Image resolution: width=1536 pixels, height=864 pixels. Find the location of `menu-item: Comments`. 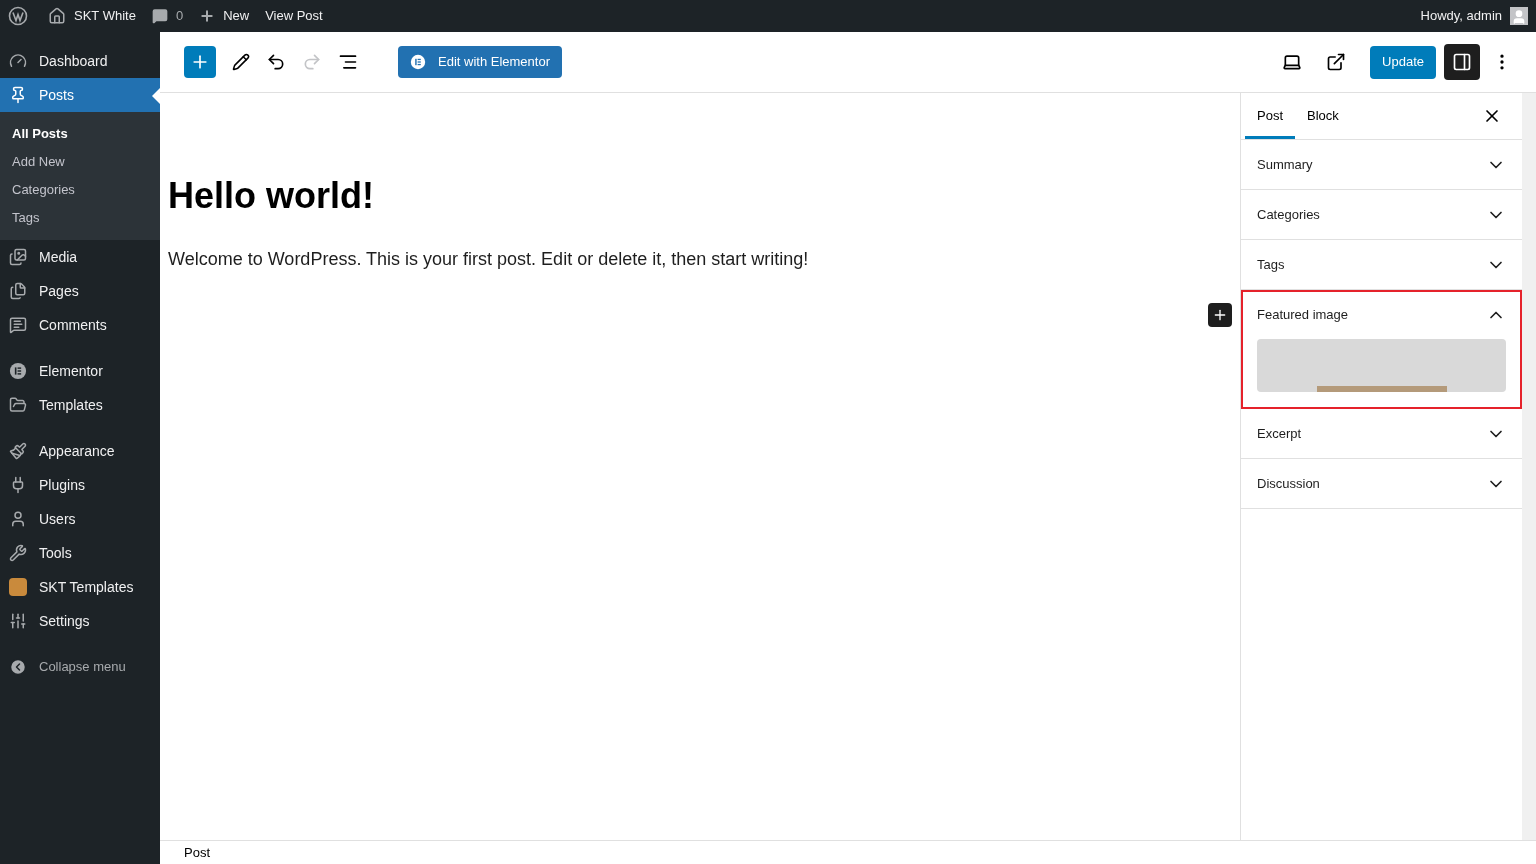

menu-item: Comments is located at coordinates (80, 325).